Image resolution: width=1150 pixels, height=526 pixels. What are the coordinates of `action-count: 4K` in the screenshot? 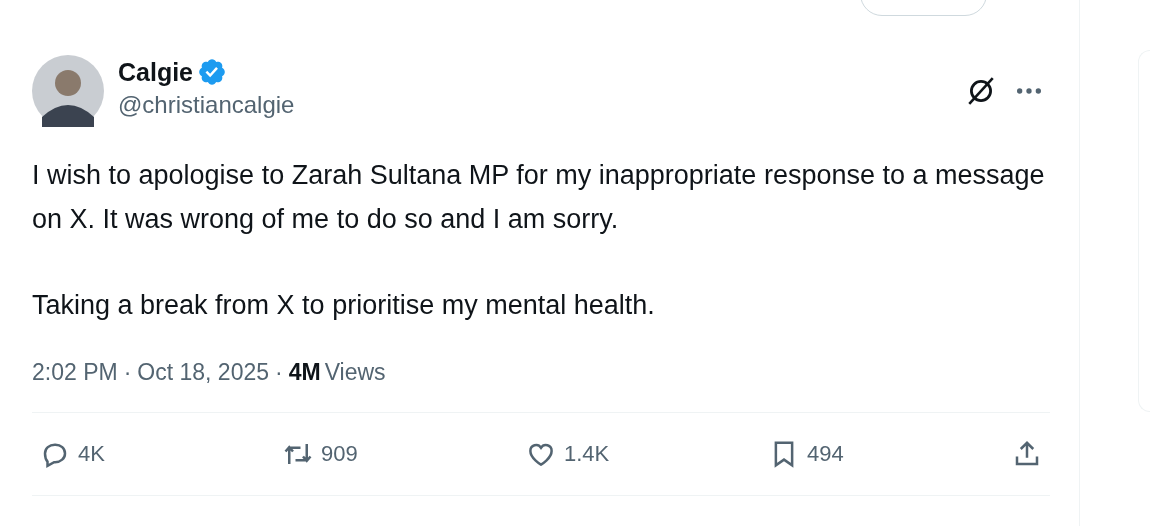 It's located at (91, 454).